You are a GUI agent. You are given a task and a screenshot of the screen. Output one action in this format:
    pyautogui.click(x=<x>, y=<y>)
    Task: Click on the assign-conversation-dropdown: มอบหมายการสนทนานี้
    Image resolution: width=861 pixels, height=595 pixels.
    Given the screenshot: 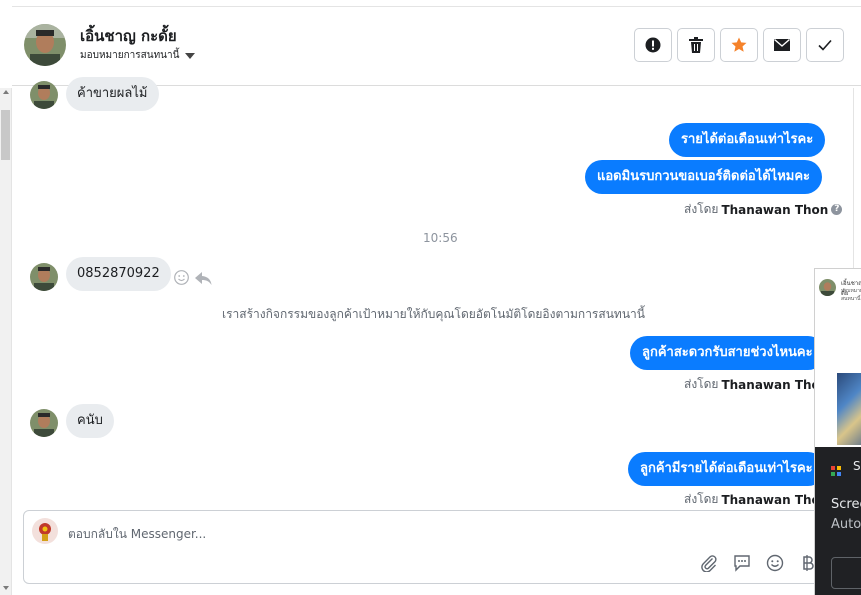 What is the action you would take?
    pyautogui.click(x=138, y=55)
    